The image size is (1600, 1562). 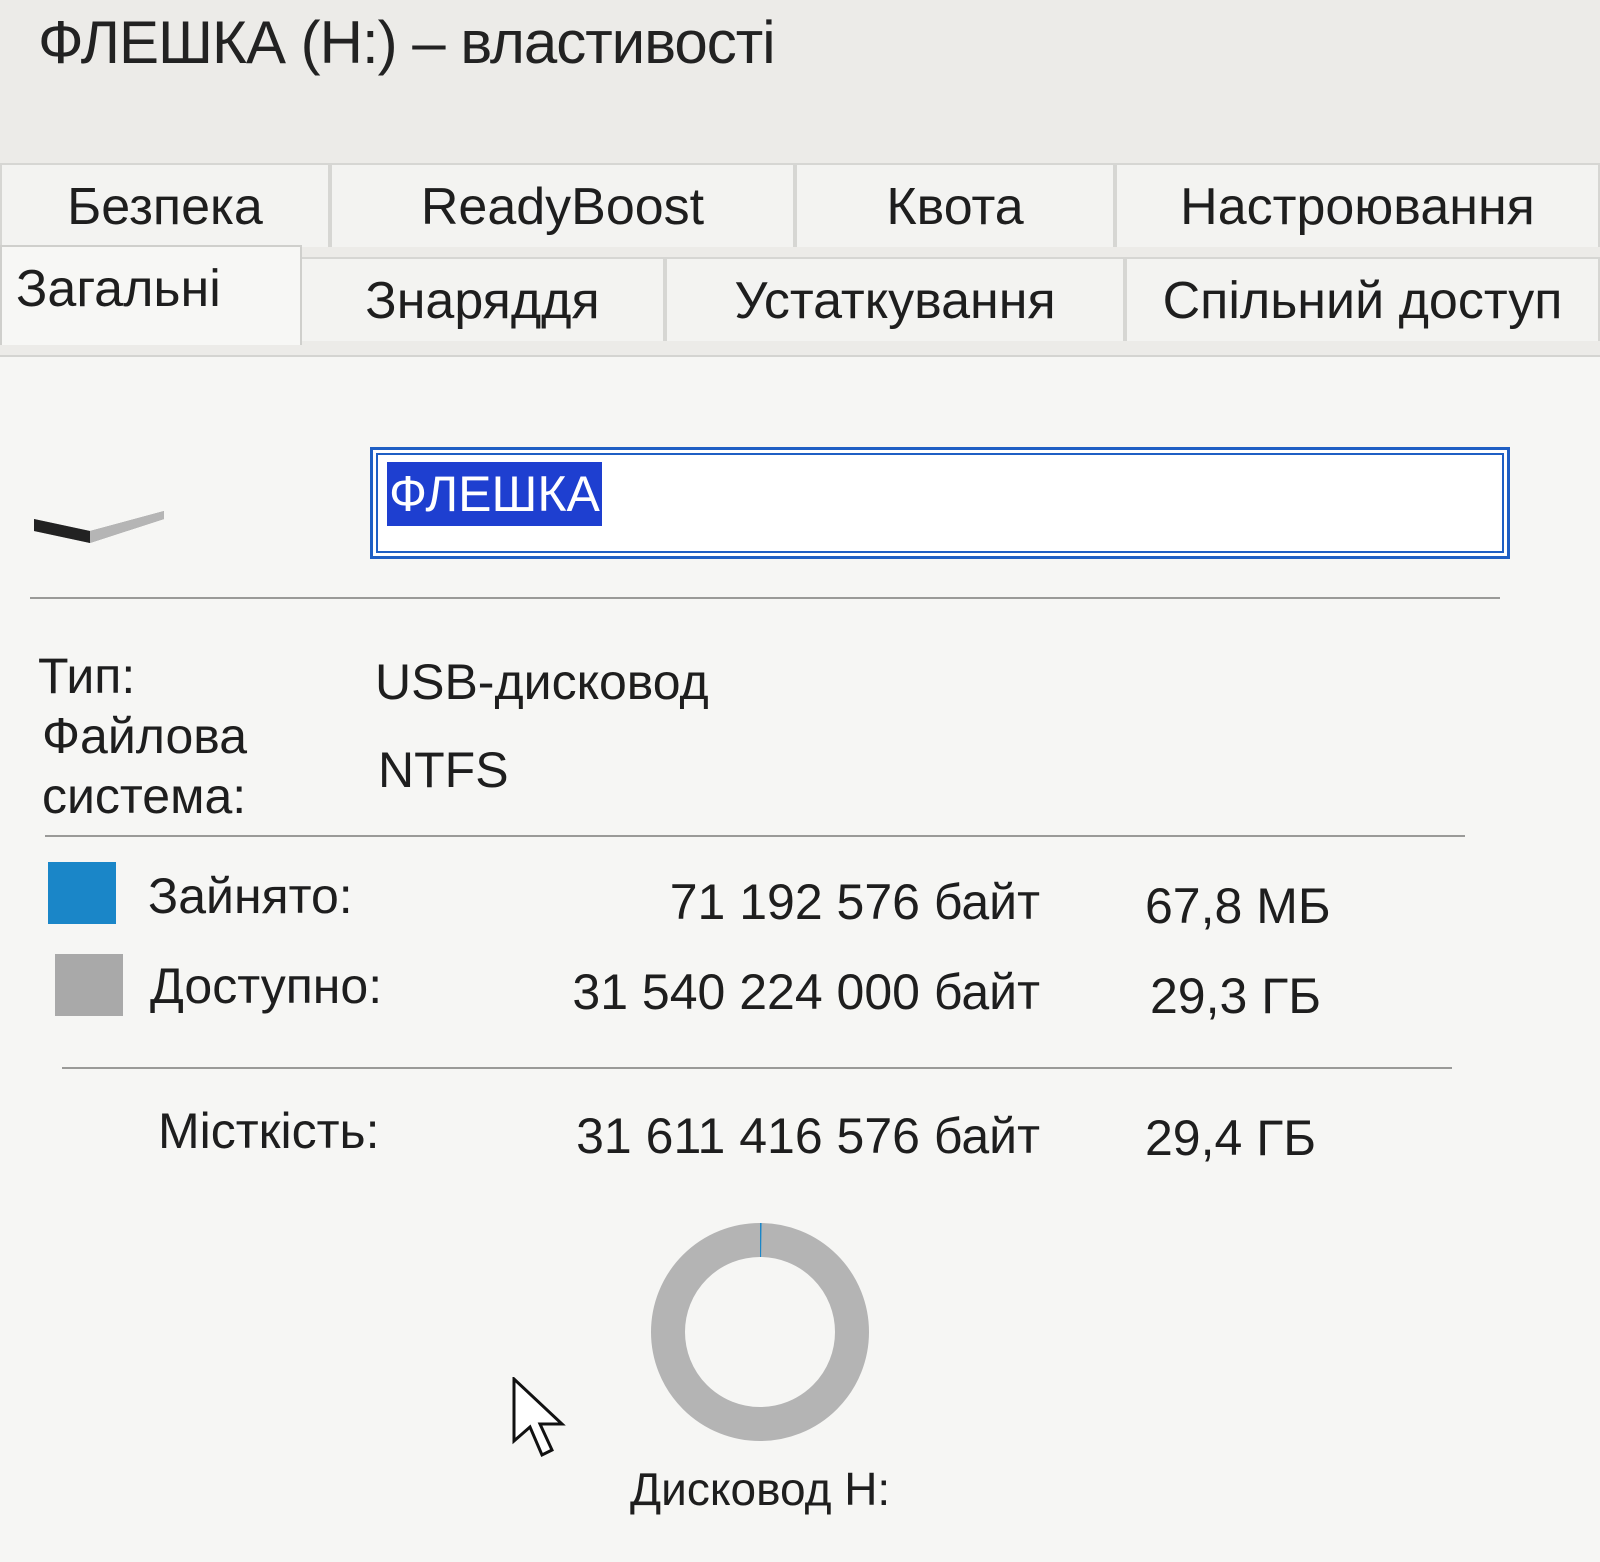 What do you see at coordinates (806, 992) in the screenshot?
I see `free-bytes: 31 540 224 000 байт` at bounding box center [806, 992].